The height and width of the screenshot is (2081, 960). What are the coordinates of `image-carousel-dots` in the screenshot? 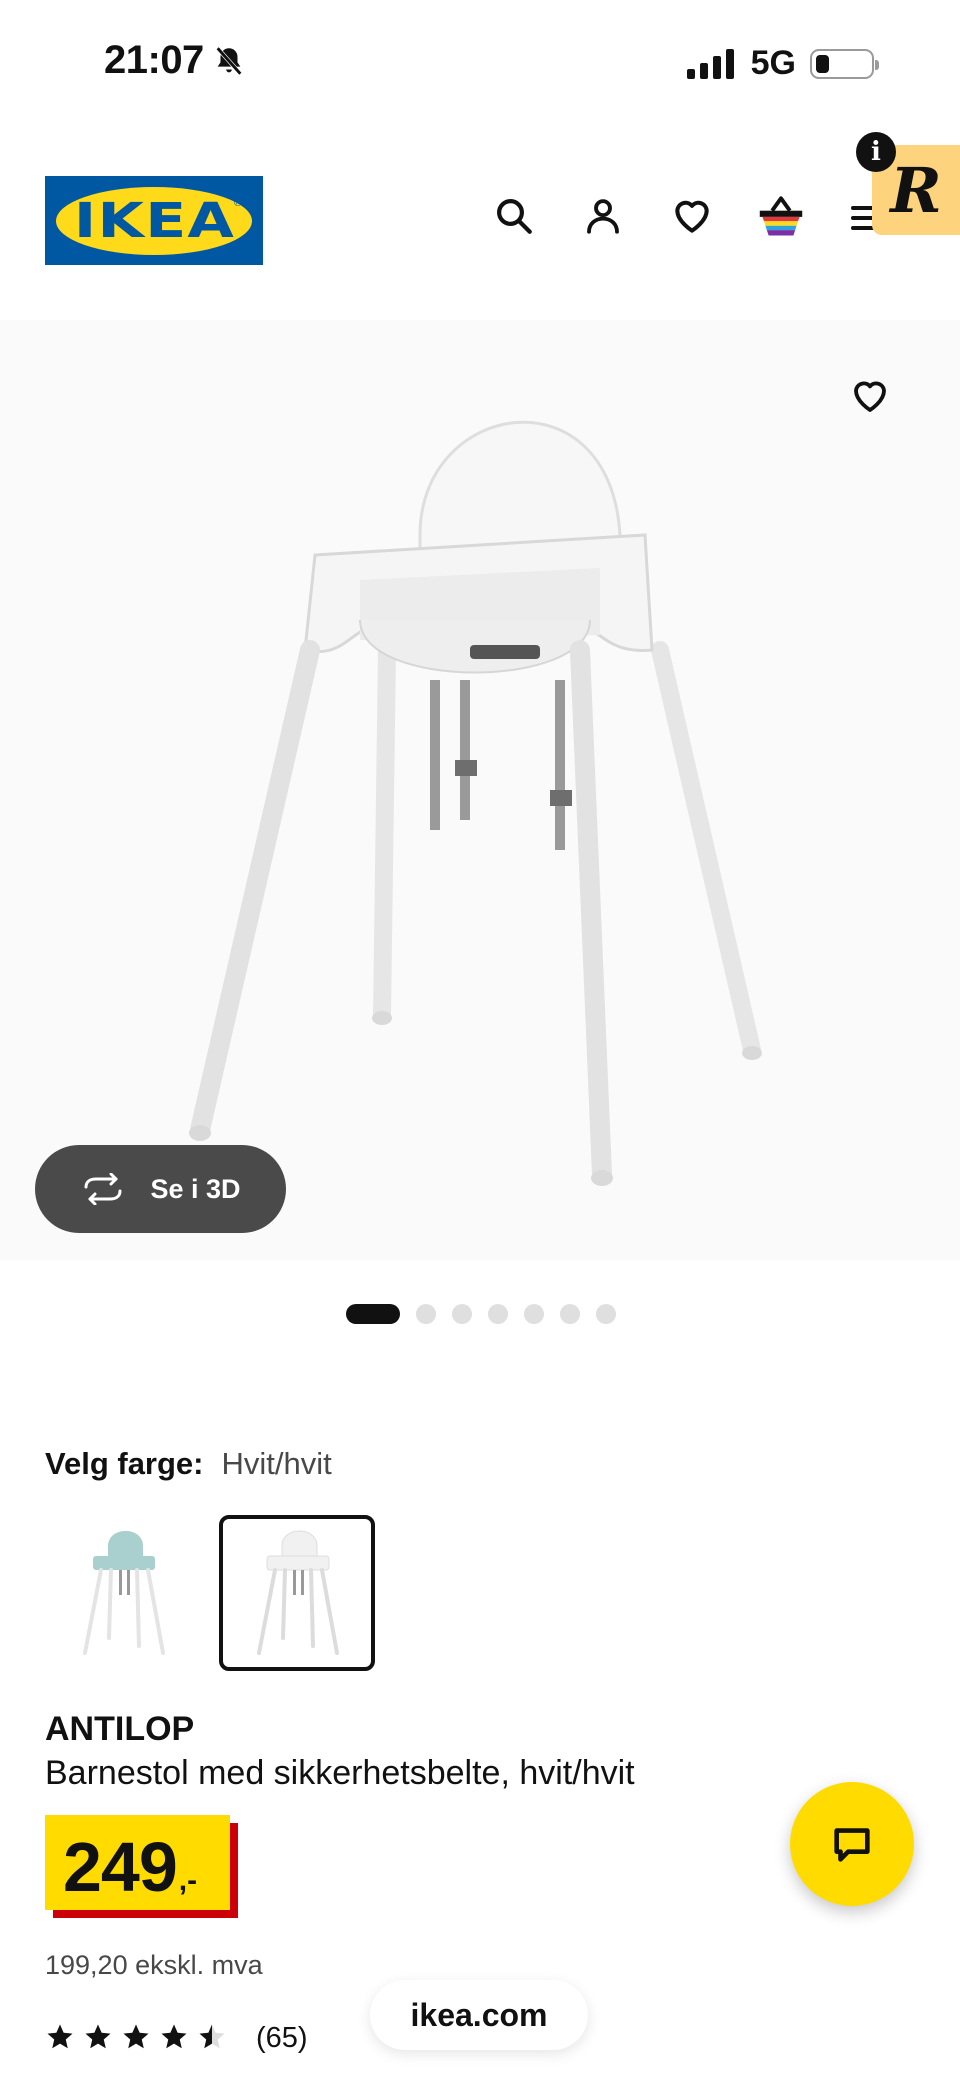 It's located at (481, 1314).